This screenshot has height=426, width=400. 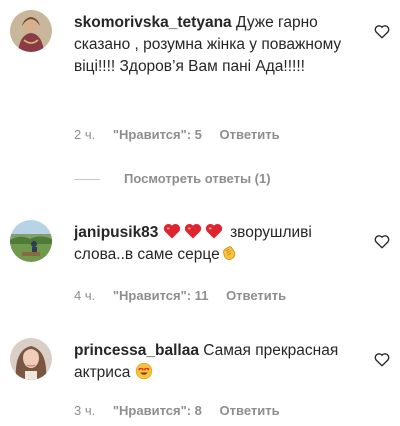 What do you see at coordinates (136, 350) in the screenshot?
I see `comment-username: princessa_ballaa` at bounding box center [136, 350].